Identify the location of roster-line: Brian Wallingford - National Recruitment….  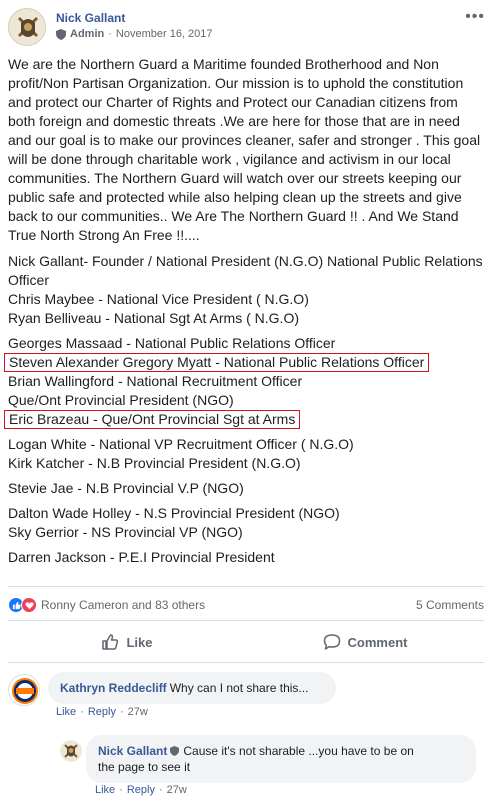
(155, 381).